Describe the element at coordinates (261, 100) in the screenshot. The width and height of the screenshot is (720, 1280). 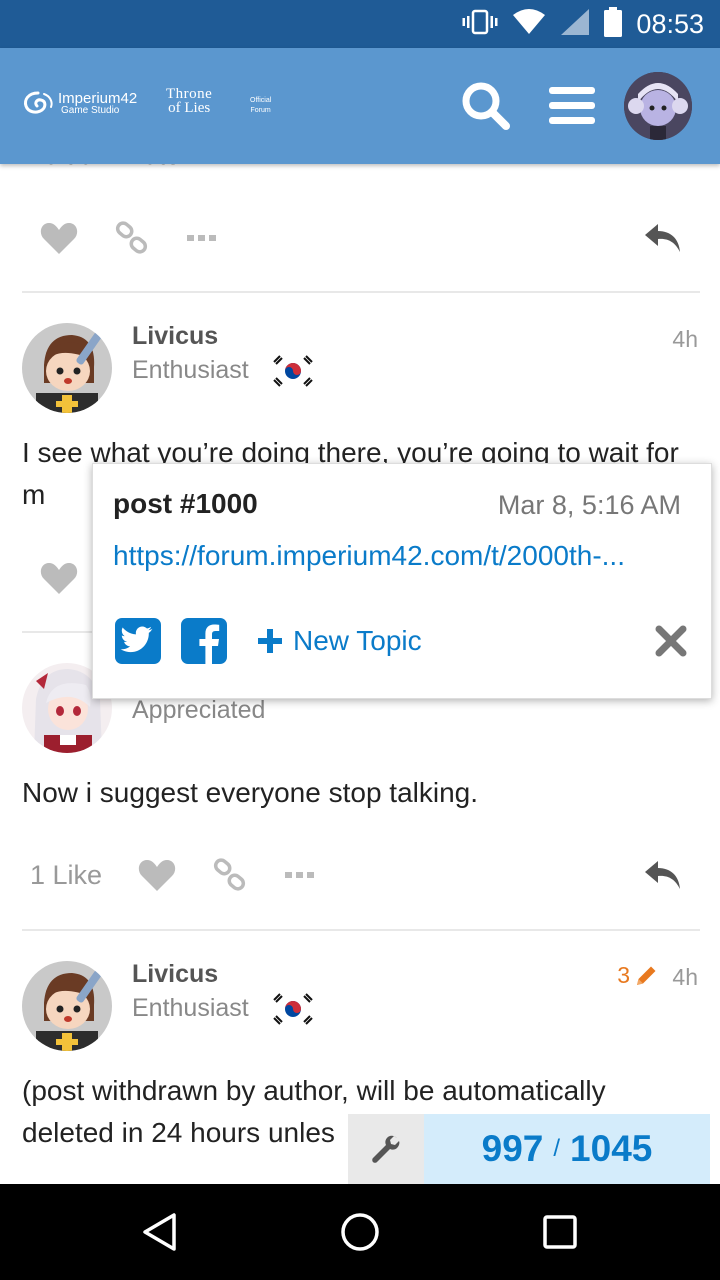
I see `official-label-line1: Official` at that location.